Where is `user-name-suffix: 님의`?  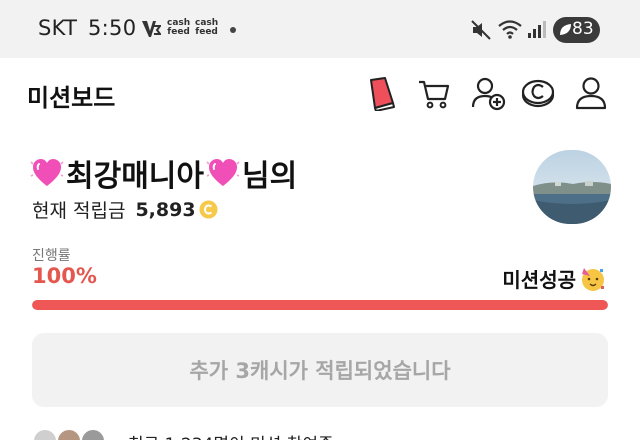 user-name-suffix: 님의 is located at coordinates (270, 176).